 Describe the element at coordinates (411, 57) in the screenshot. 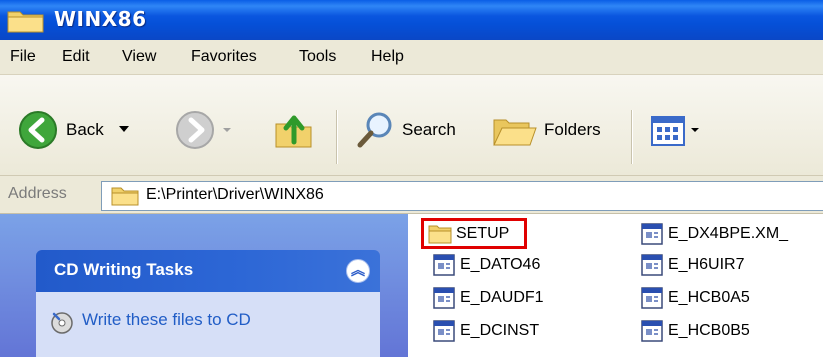

I see `menu-bar: File Edit View Favorites Tools Help` at that location.